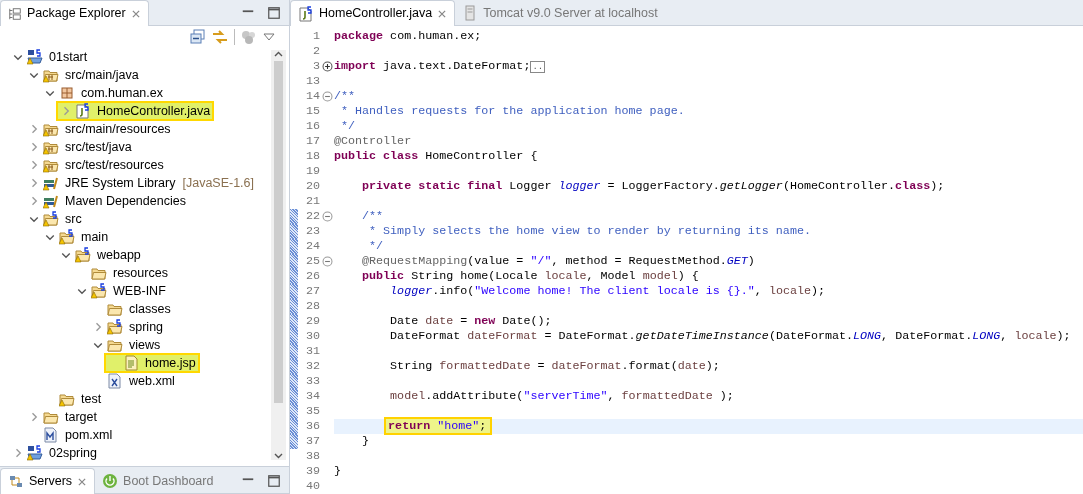 The image size is (1083, 494). What do you see at coordinates (141, 183) in the screenshot?
I see `tree-item: JRE System Library [JavaSE-1.6]` at bounding box center [141, 183].